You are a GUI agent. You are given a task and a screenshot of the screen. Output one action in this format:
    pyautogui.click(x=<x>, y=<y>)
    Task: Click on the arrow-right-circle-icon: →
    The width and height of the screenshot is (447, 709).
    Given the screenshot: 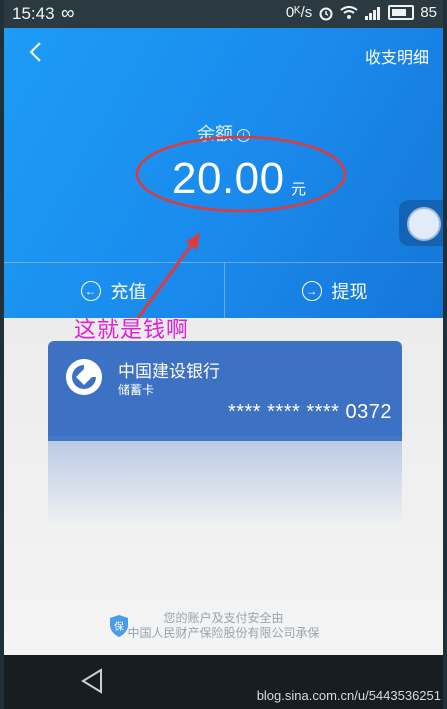 What is the action you would take?
    pyautogui.click(x=311, y=291)
    